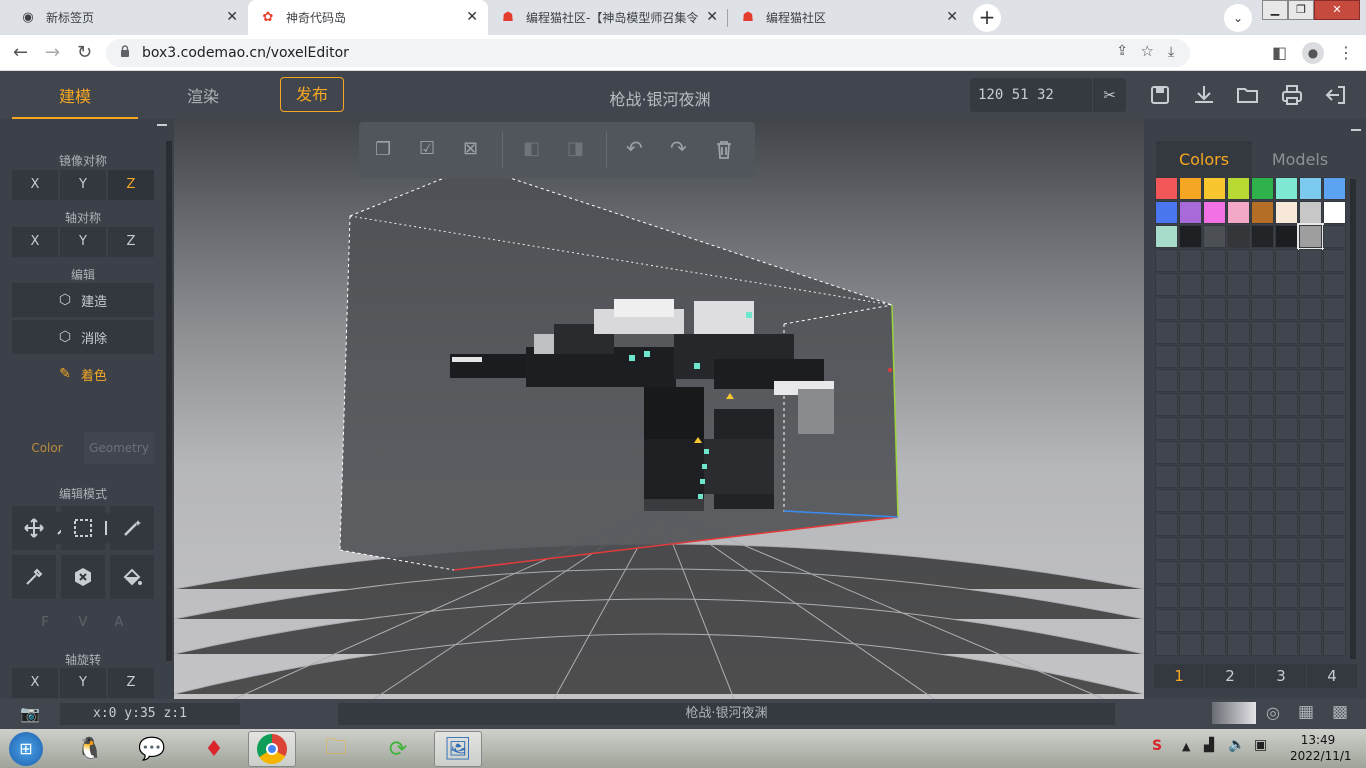 The image size is (1366, 768). I want to click on background-gradient-swatch, so click(1234, 713).